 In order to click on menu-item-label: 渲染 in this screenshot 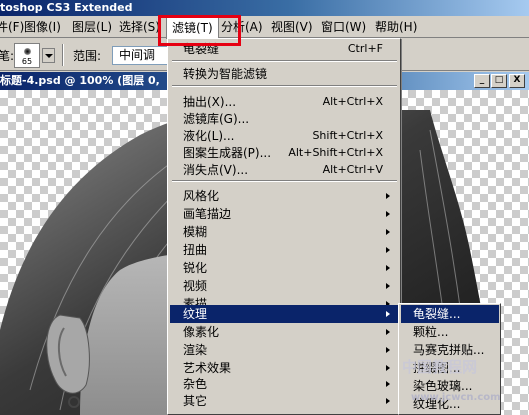, I will do `click(195, 350)`.